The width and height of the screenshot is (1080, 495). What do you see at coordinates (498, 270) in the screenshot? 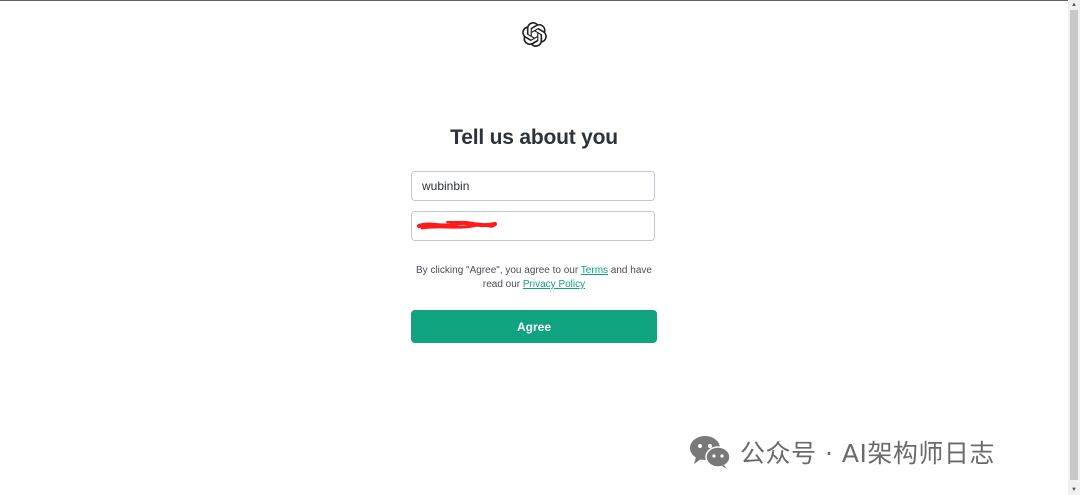
I see `terms-prefix-text: By clicking "Agree", you agree to our` at bounding box center [498, 270].